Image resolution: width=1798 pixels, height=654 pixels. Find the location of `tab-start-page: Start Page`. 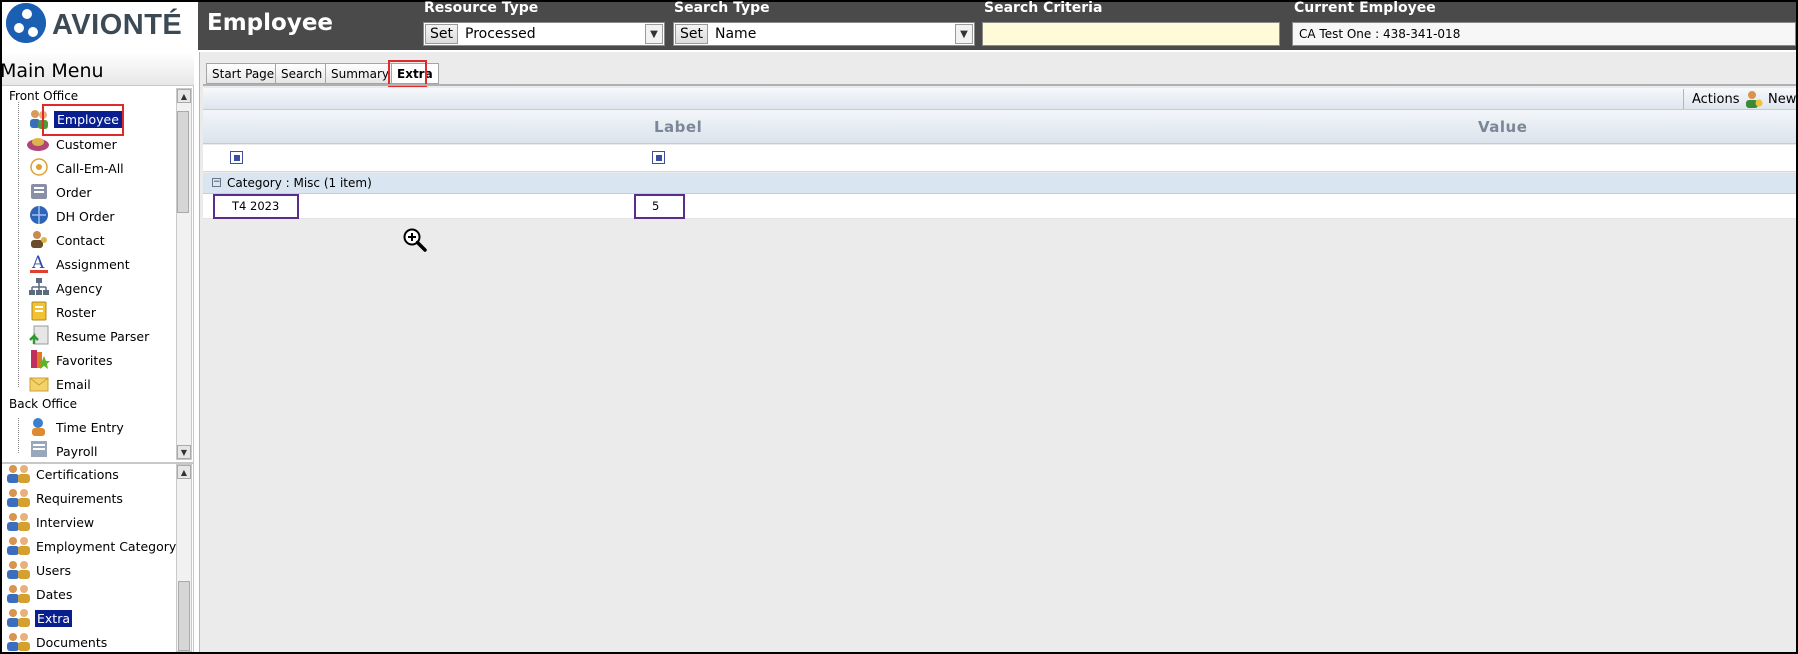

tab-start-page: Start Page is located at coordinates (243, 73).